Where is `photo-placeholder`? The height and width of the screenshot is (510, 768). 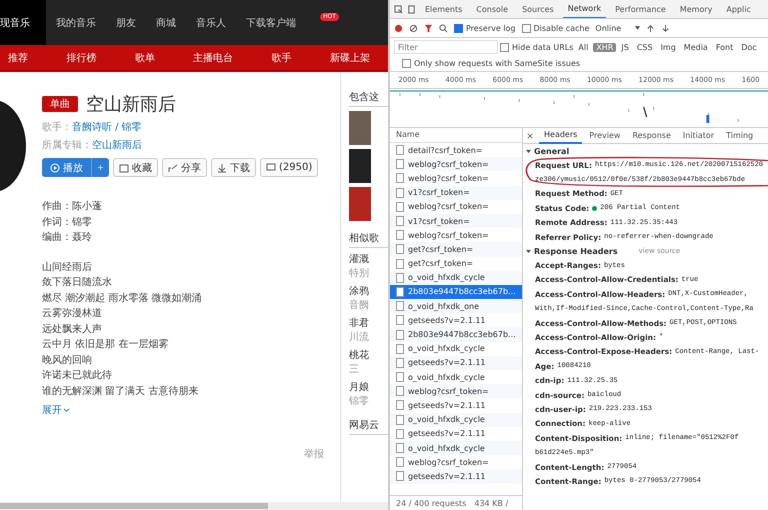
photo-placeholder is located at coordinates (360, 128).